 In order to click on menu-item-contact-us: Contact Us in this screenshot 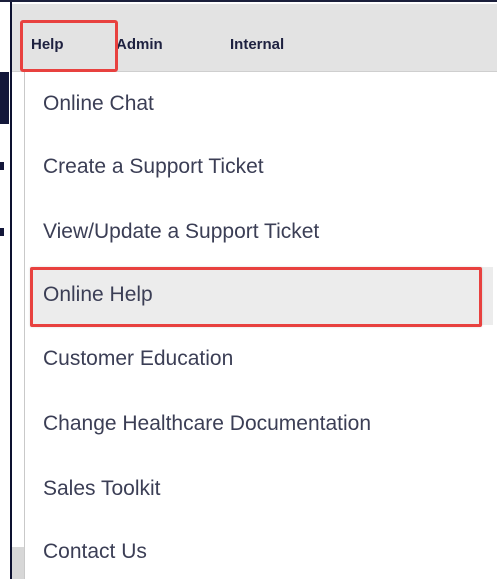, I will do `click(95, 552)`.